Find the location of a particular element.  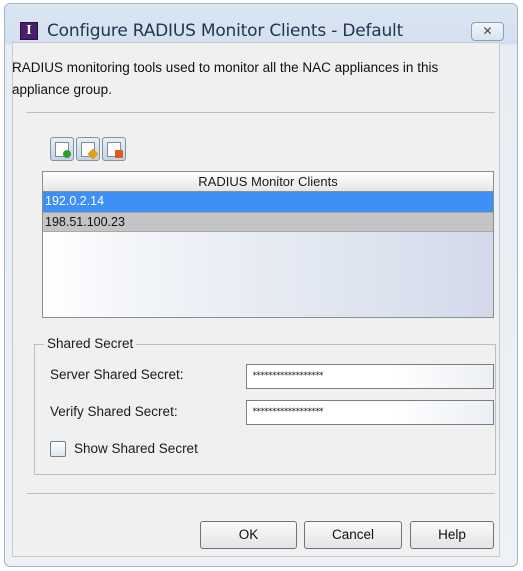

footer-divider is located at coordinates (261, 493).